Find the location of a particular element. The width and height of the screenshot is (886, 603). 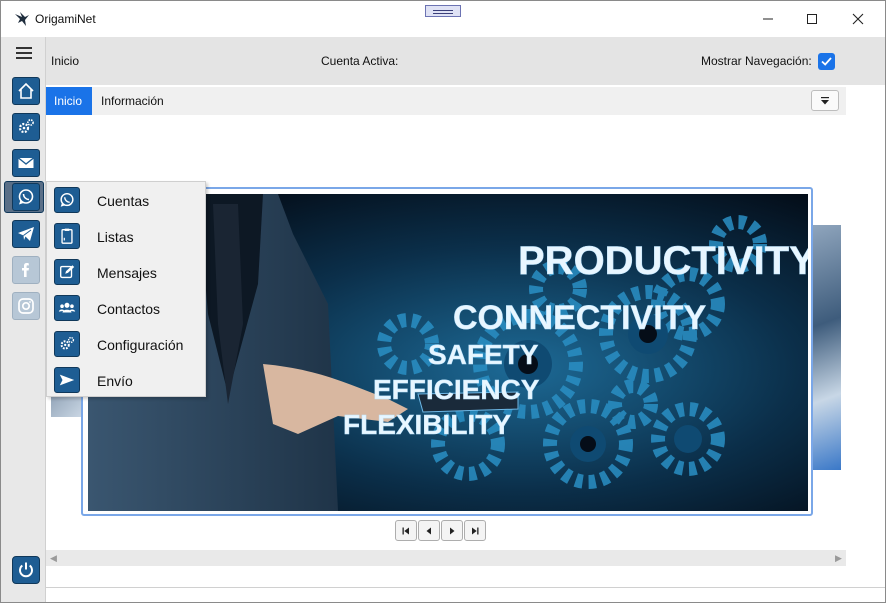

carousel-controls is located at coordinates (440, 531).